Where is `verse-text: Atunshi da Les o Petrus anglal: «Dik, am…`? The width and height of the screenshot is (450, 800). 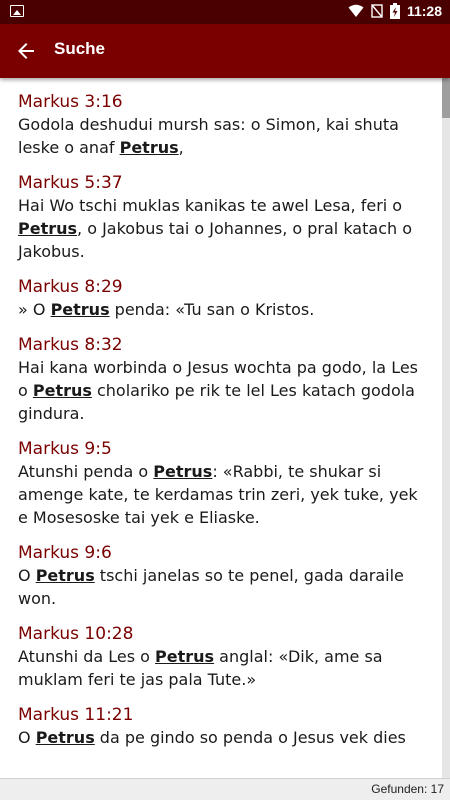 verse-text: Atunshi da Les o Petrus anglal: «Dik, am… is located at coordinates (221, 668).